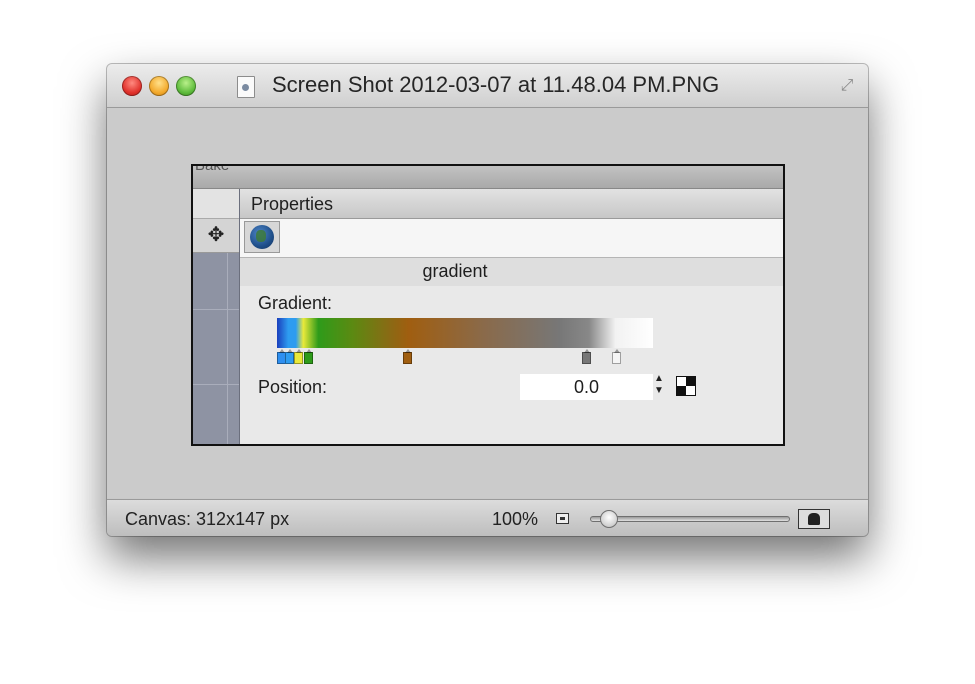 This screenshot has height=684, width=975. What do you see at coordinates (609, 519) in the screenshot?
I see `zoom-slider-knob` at bounding box center [609, 519].